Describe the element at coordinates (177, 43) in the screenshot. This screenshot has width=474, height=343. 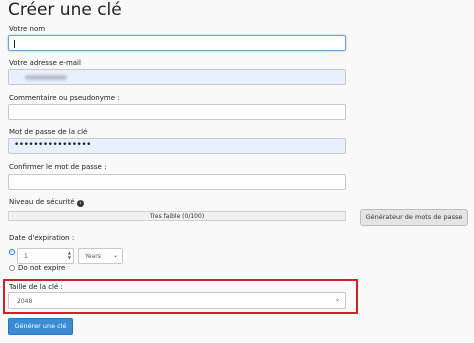
I see `name-input` at that location.